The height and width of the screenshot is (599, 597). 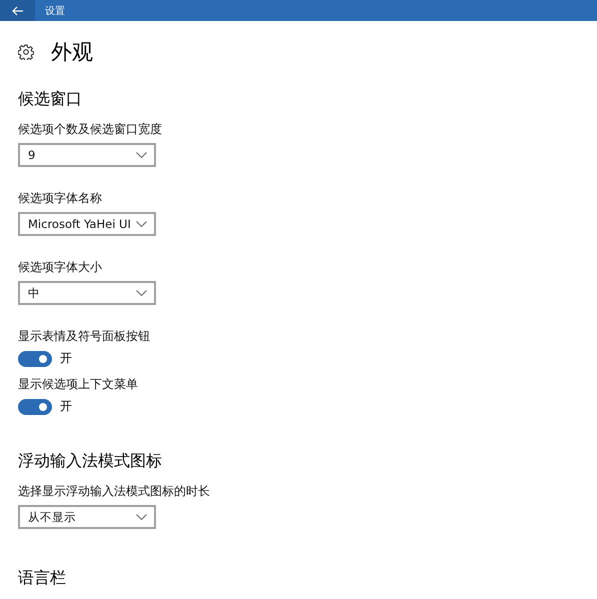 What do you see at coordinates (114, 491) in the screenshot?
I see `setting-label: 选择显示浮动输入法模式图标的时长` at bounding box center [114, 491].